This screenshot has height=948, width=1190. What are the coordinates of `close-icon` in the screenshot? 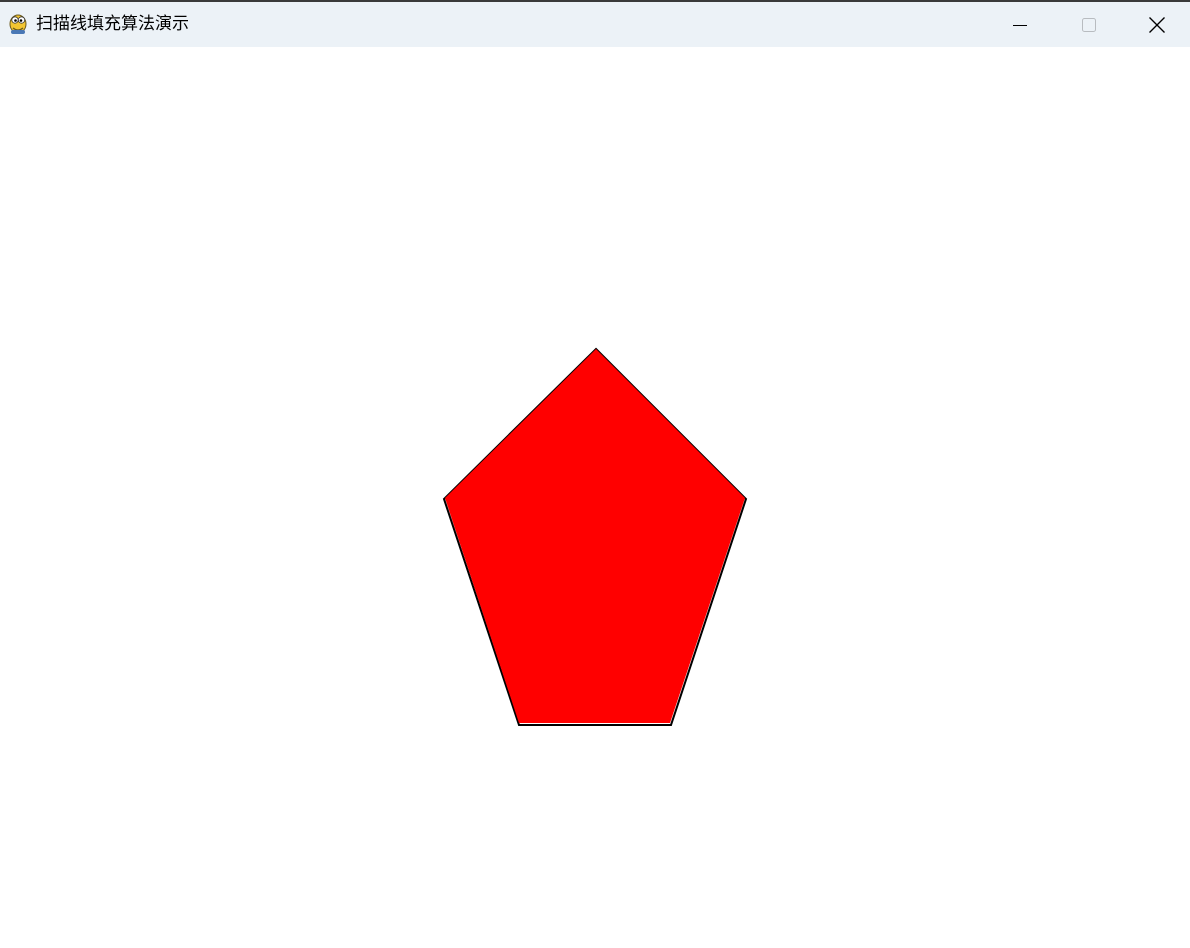 It's located at (1157, 24).